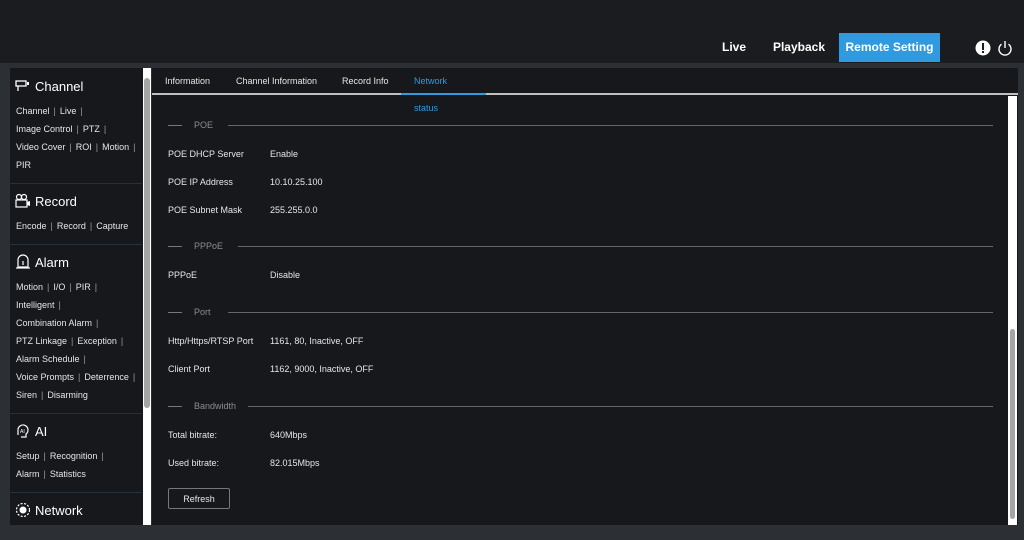  Describe the element at coordinates (54, 323) in the screenshot. I see `link-combination-alarm: Combination Alarm` at that location.